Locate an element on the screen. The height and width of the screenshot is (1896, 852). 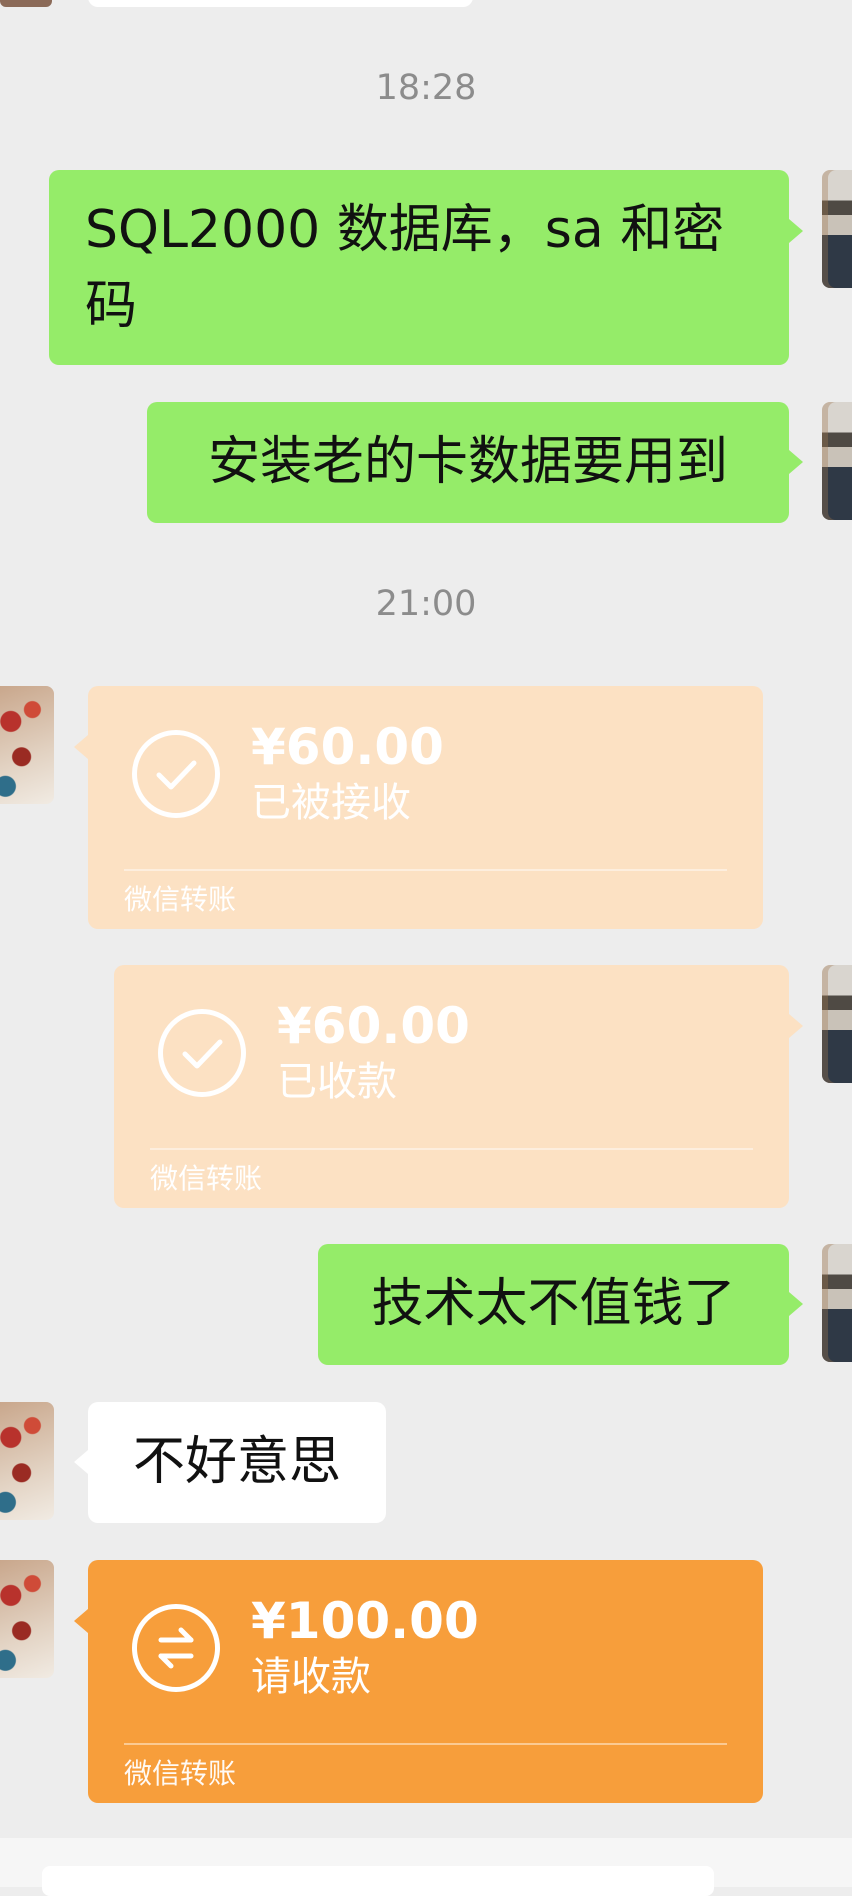
message-text: SQL2000 数据库，sa 和密码 is located at coordinates (405, 268).